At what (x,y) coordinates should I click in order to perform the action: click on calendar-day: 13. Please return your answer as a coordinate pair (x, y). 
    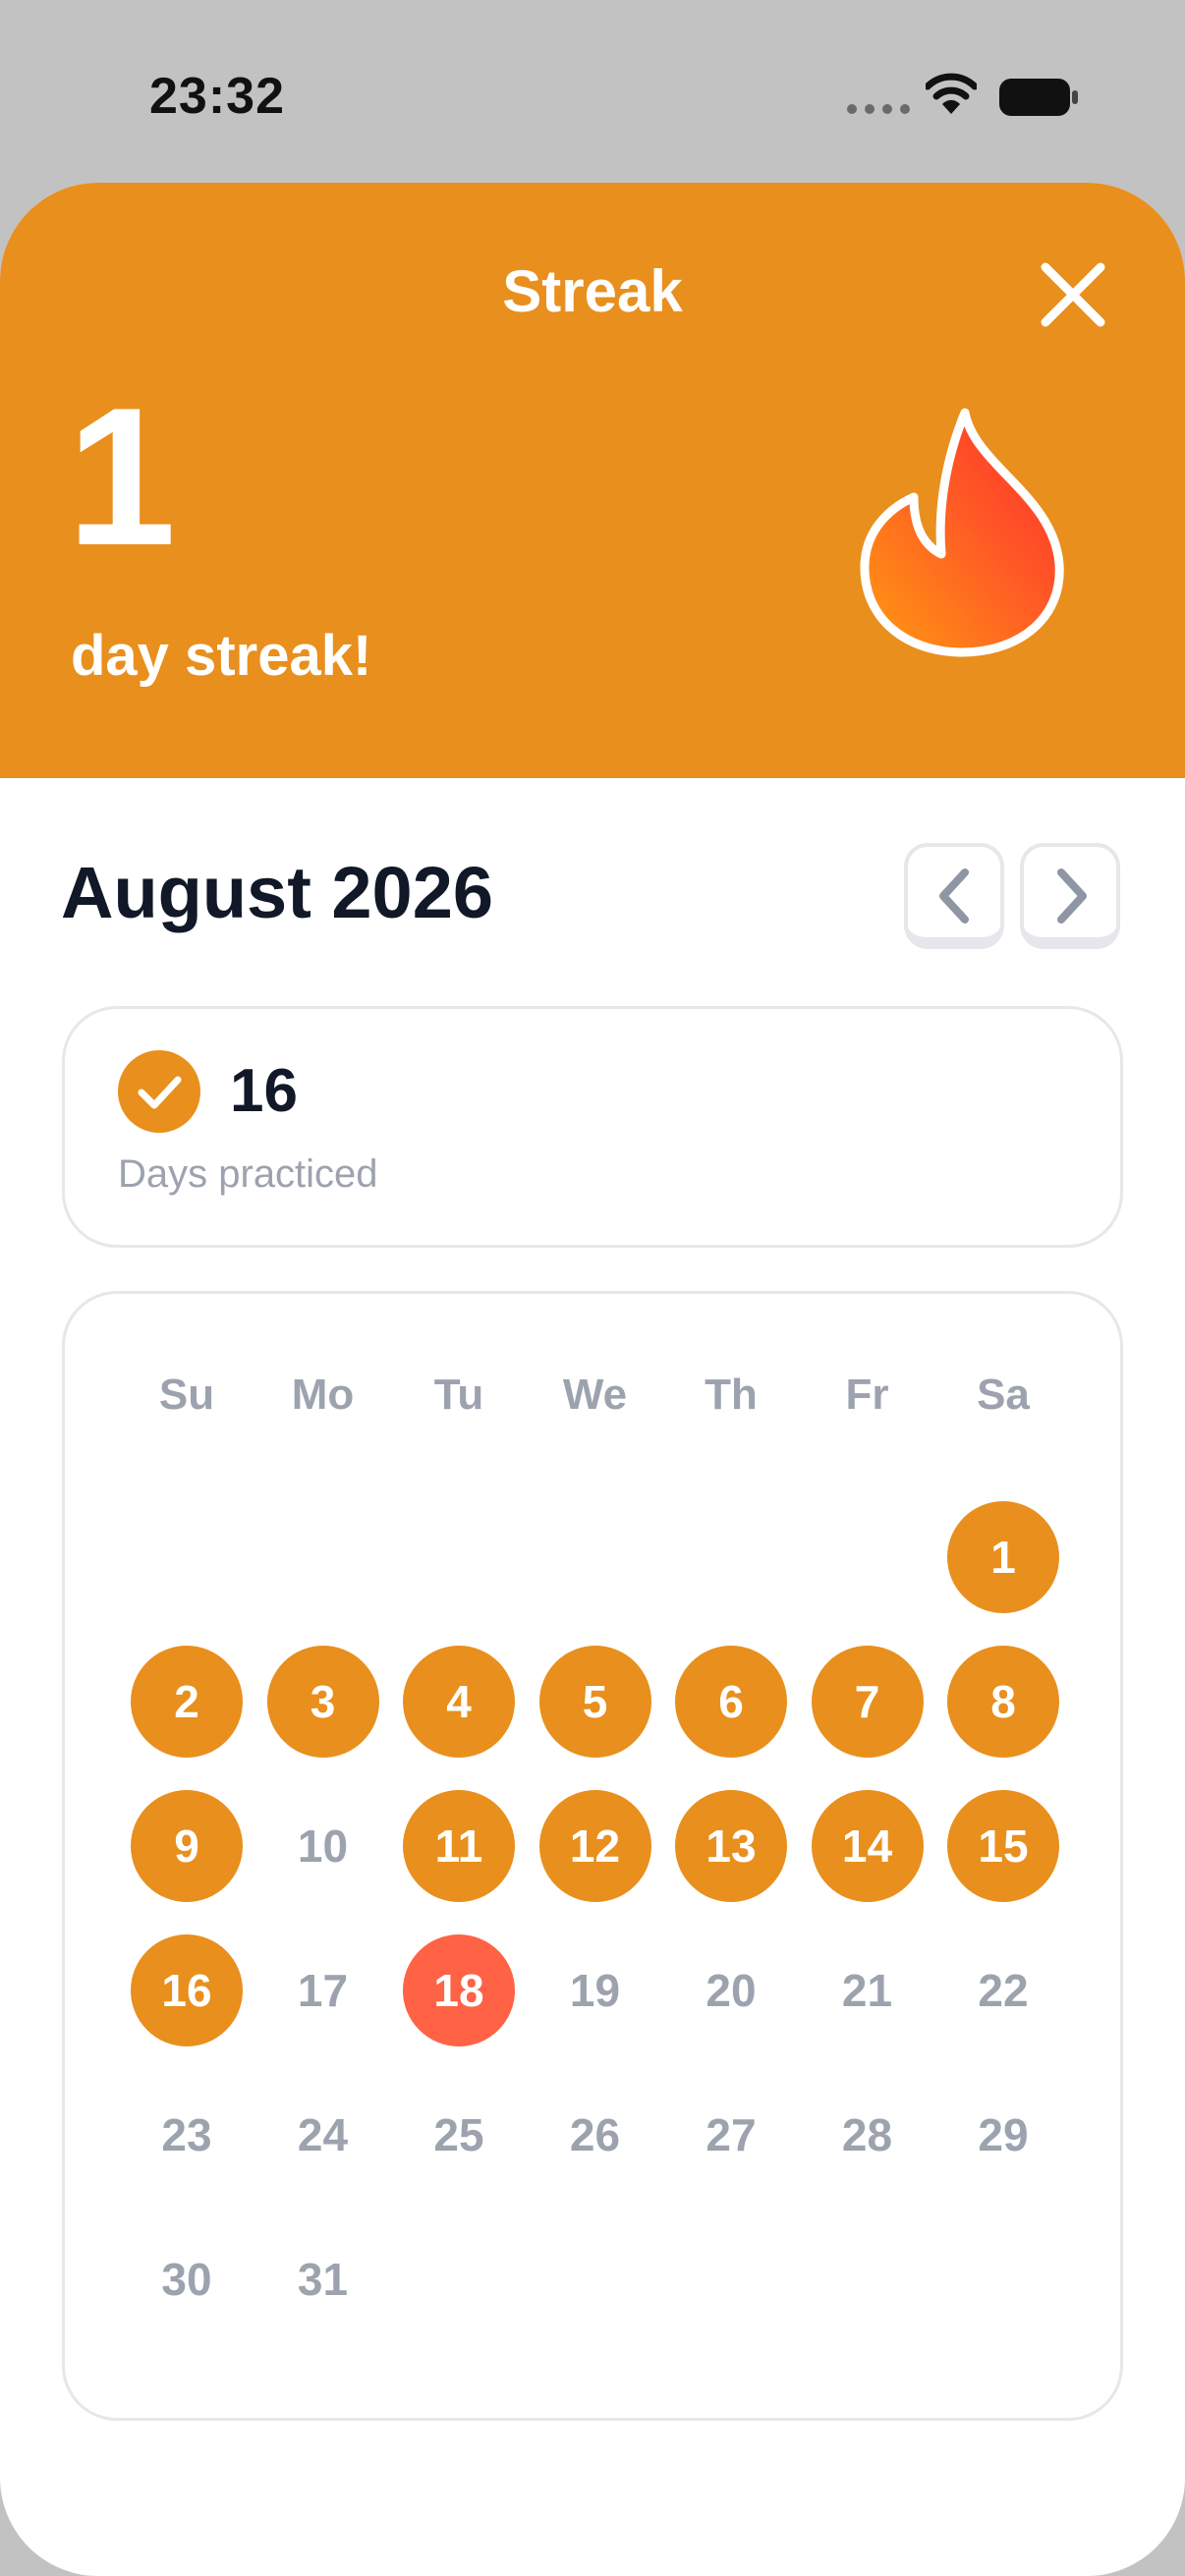
    Looking at the image, I should click on (731, 1846).